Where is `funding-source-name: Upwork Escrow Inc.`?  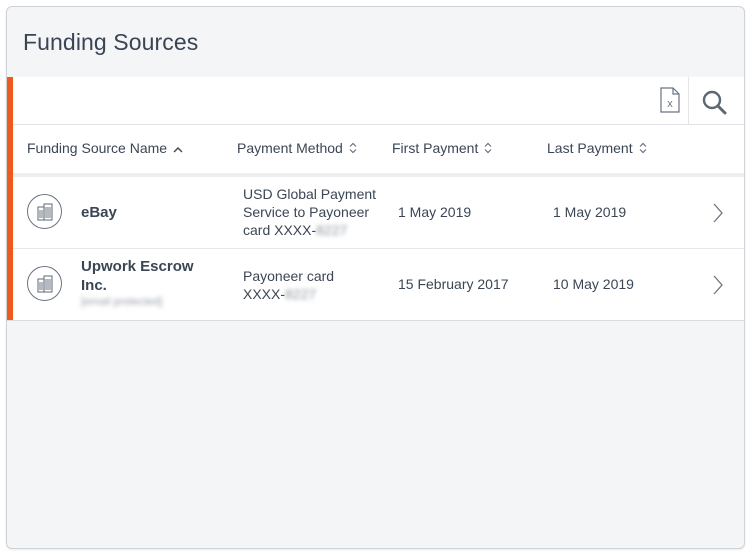
funding-source-name: Upwork Escrow Inc. is located at coordinates (137, 276).